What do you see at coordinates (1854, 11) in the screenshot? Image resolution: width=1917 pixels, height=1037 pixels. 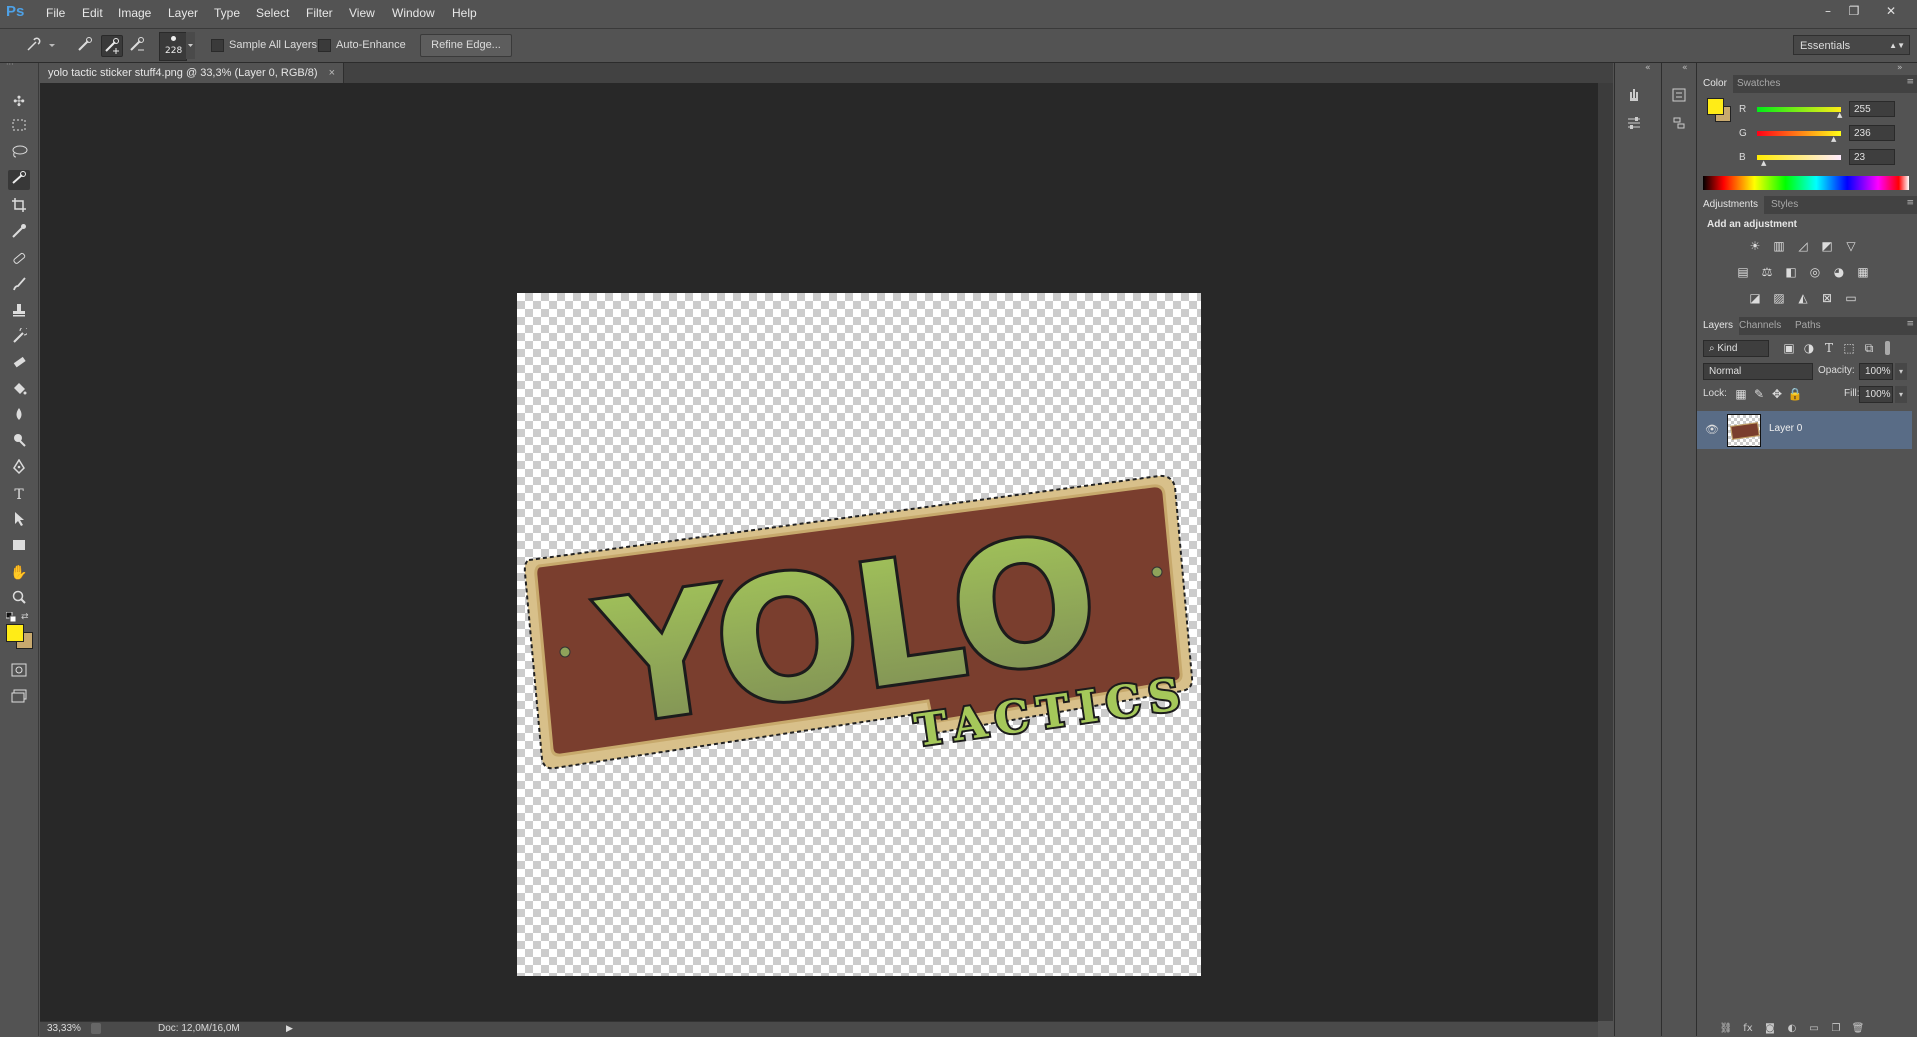 I see `restore-button: ❐` at bounding box center [1854, 11].